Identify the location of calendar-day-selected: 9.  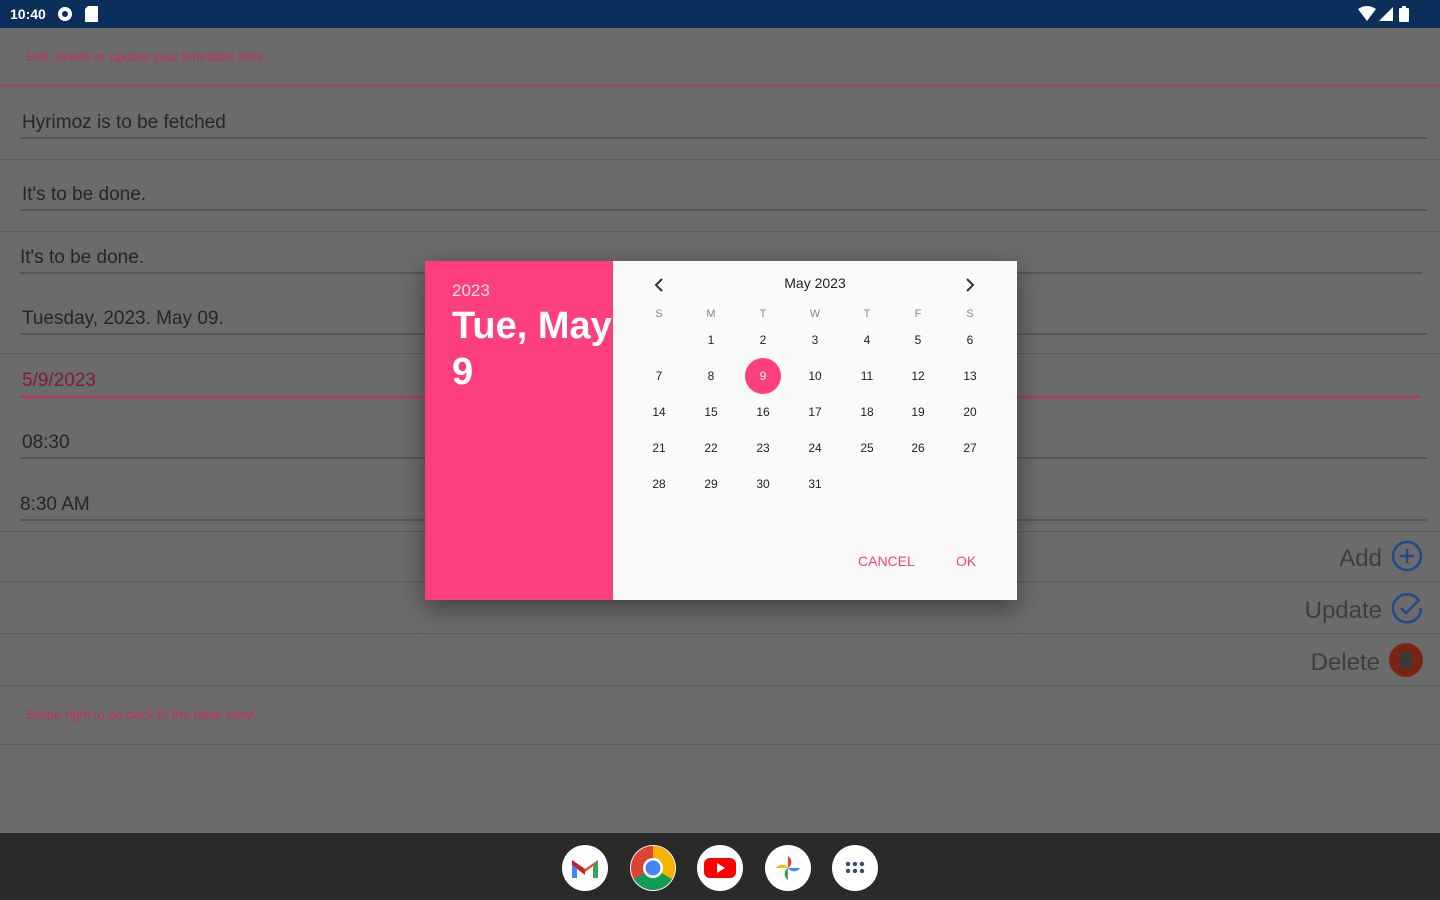
(763, 376).